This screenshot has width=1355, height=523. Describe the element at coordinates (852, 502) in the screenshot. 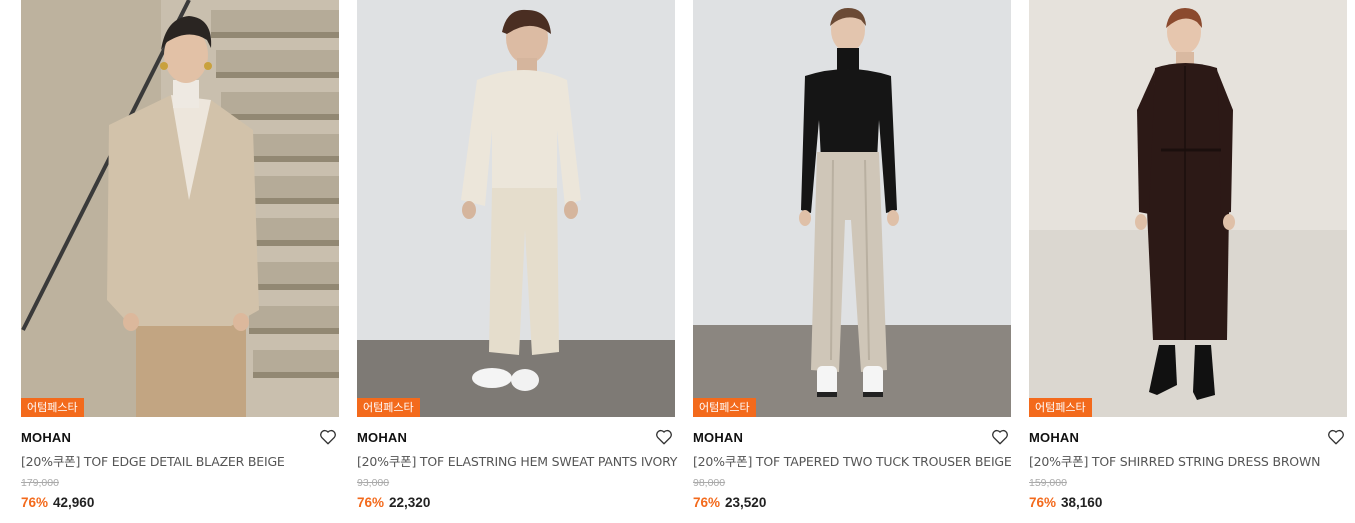

I see `price-row: 76% 23,520` at that location.